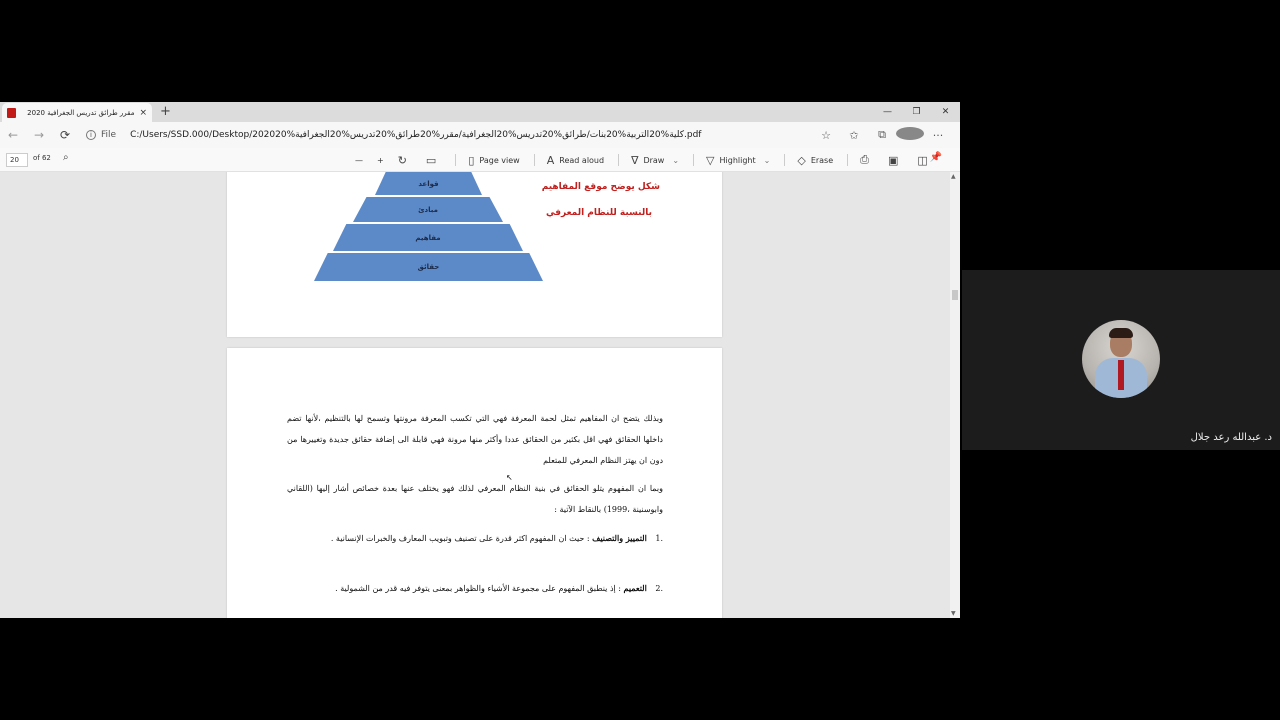 This screenshot has width=1280, height=720. What do you see at coordinates (710, 160) in the screenshot?
I see `highlight-icon: ▽` at bounding box center [710, 160].